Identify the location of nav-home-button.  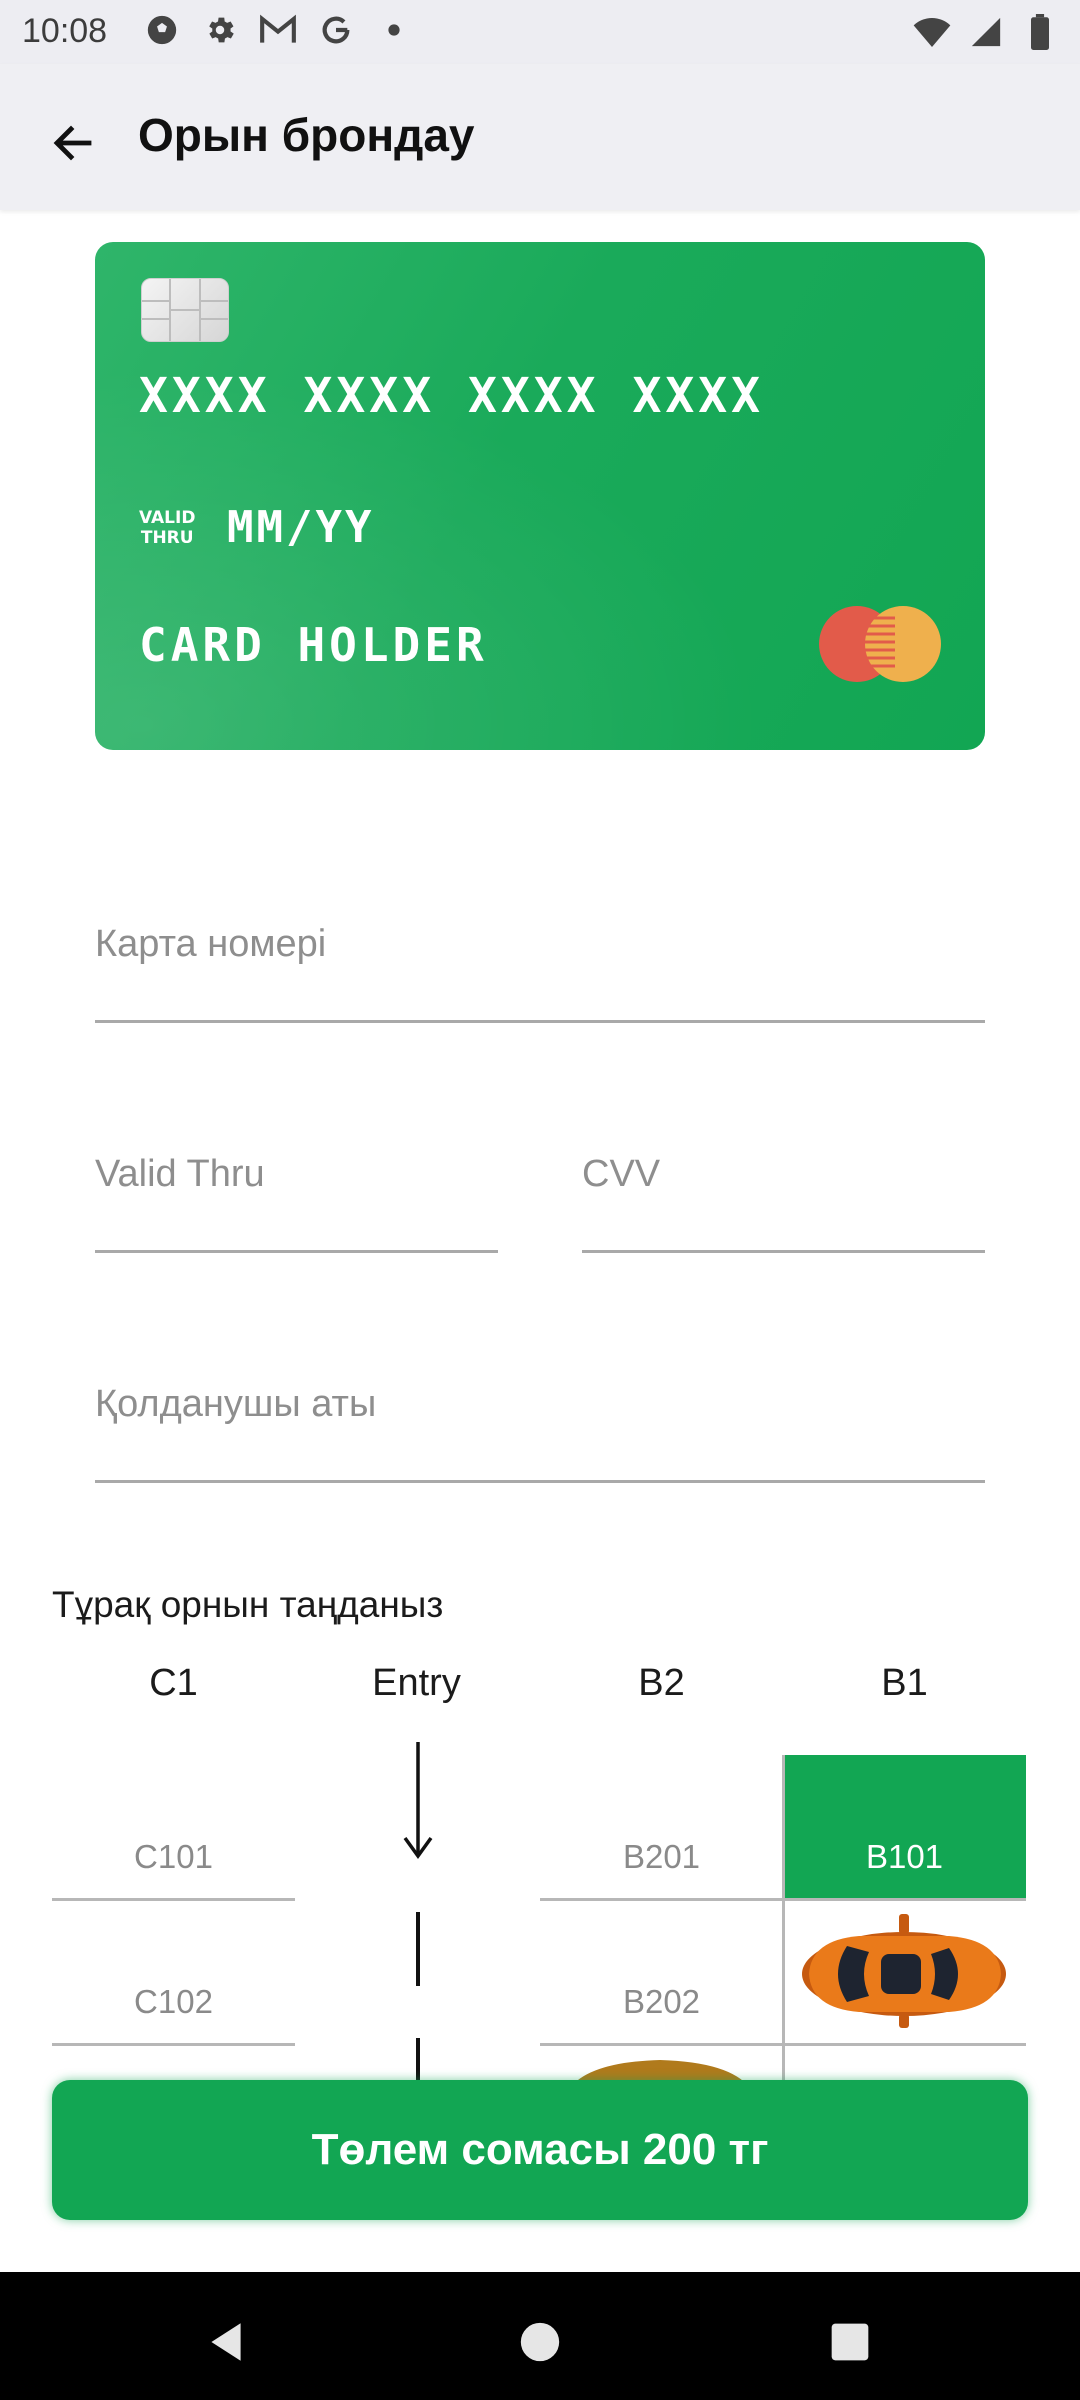
(540, 2342).